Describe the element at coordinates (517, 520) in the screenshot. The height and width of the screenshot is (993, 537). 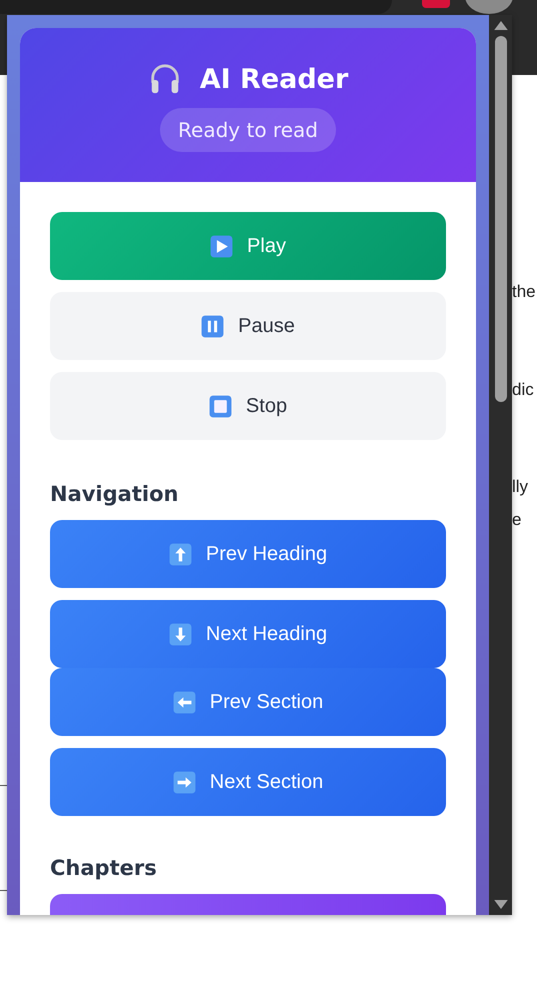
I see `page-text: e` at that location.